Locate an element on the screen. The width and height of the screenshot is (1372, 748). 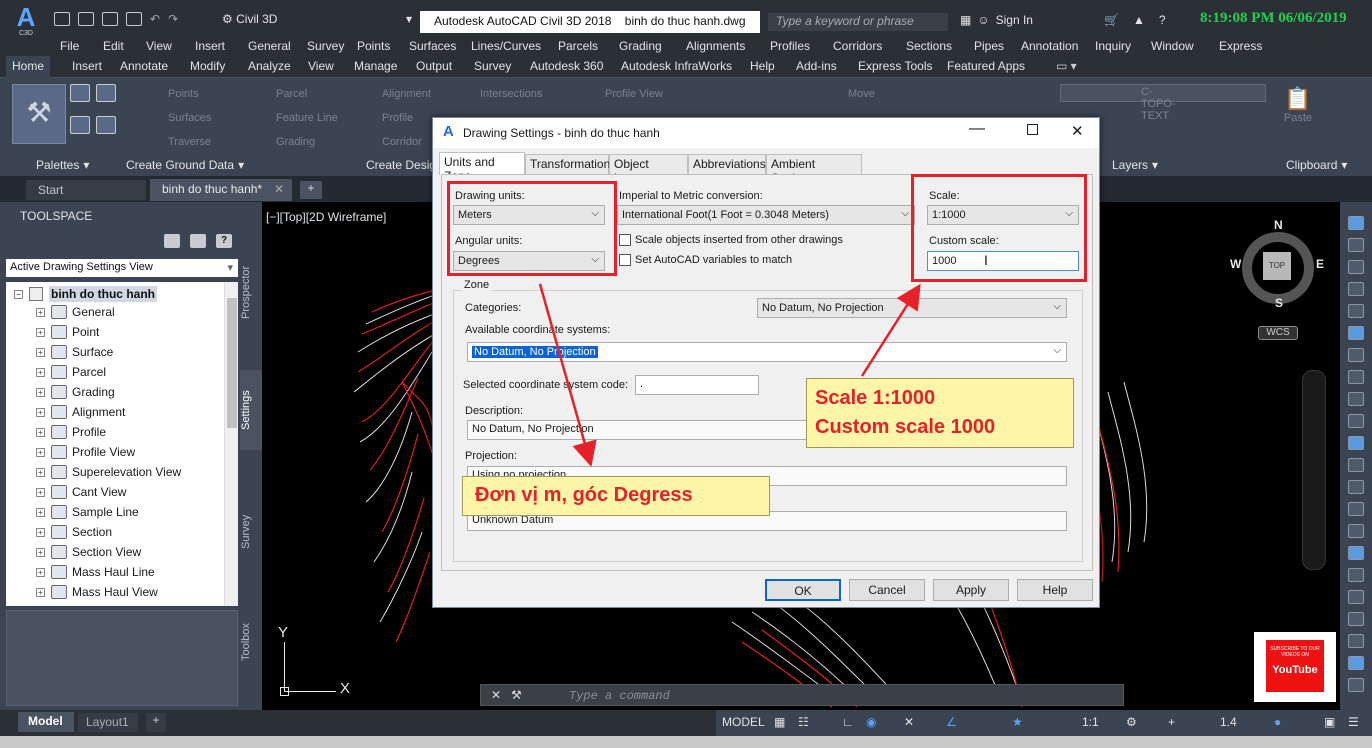
menu-icon: ☰ is located at coordinates (1353, 722).